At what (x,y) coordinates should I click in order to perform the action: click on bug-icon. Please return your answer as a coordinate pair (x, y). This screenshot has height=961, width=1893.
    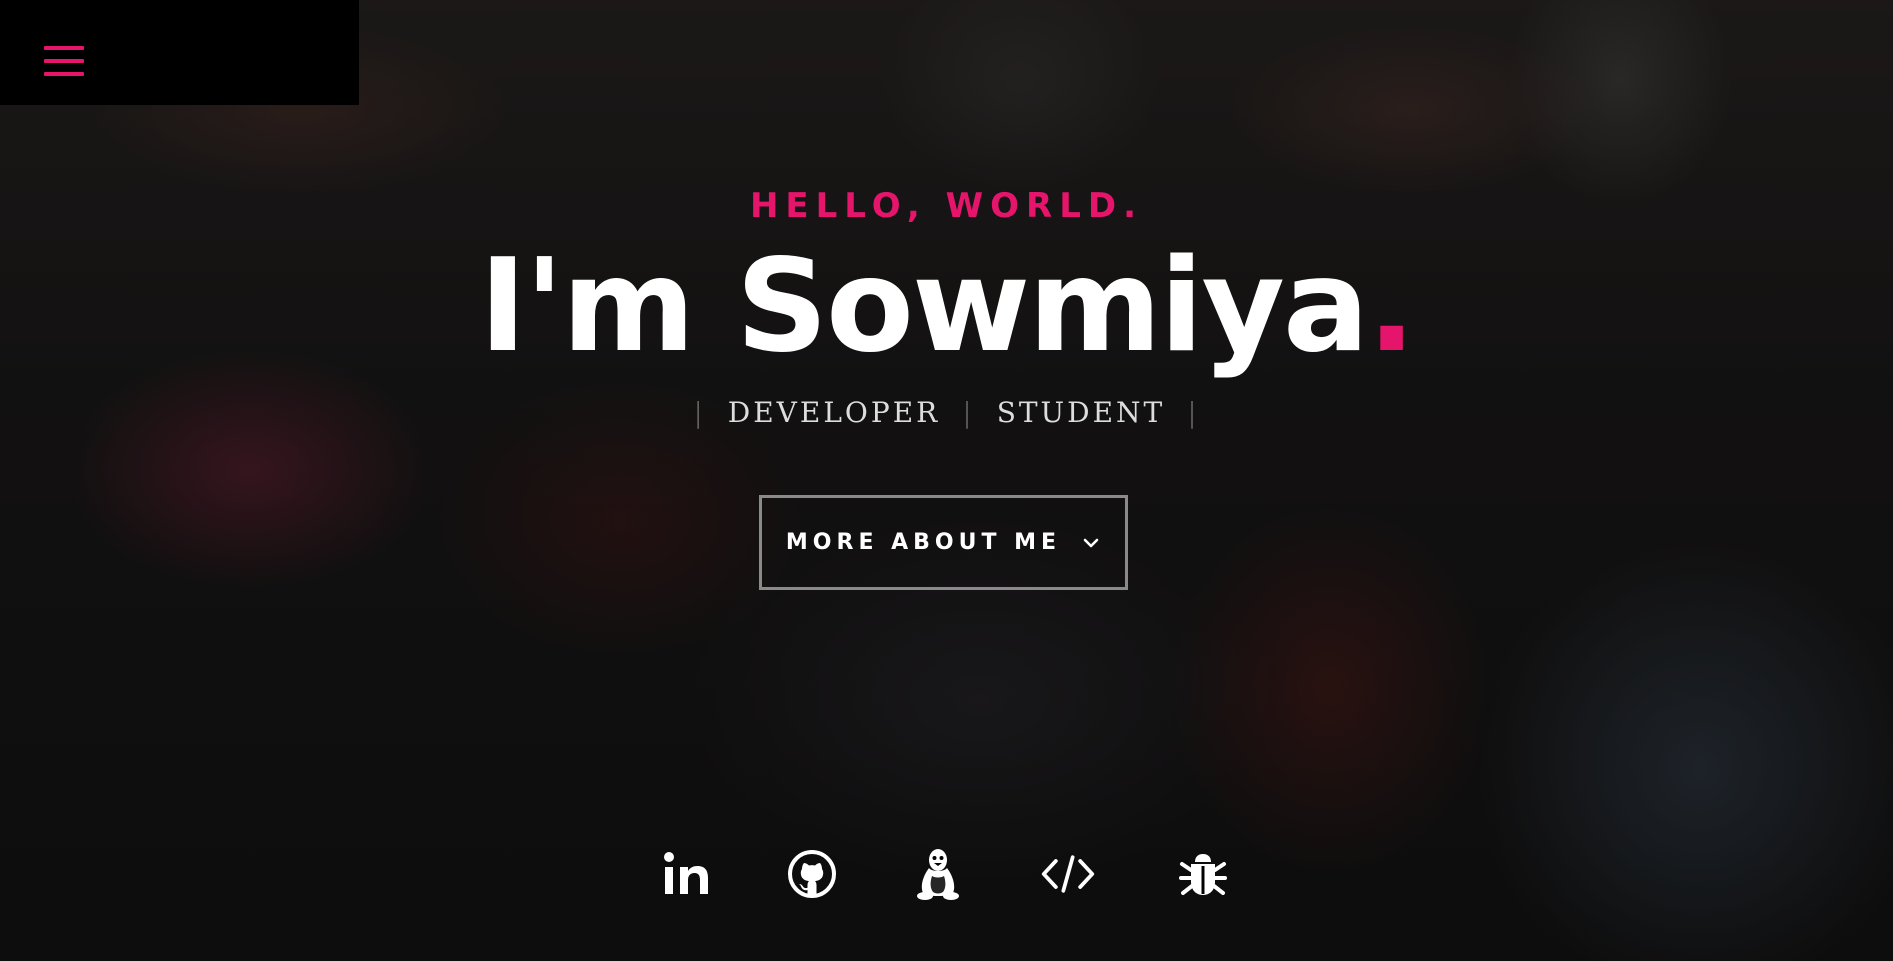
    Looking at the image, I should click on (1203, 874).